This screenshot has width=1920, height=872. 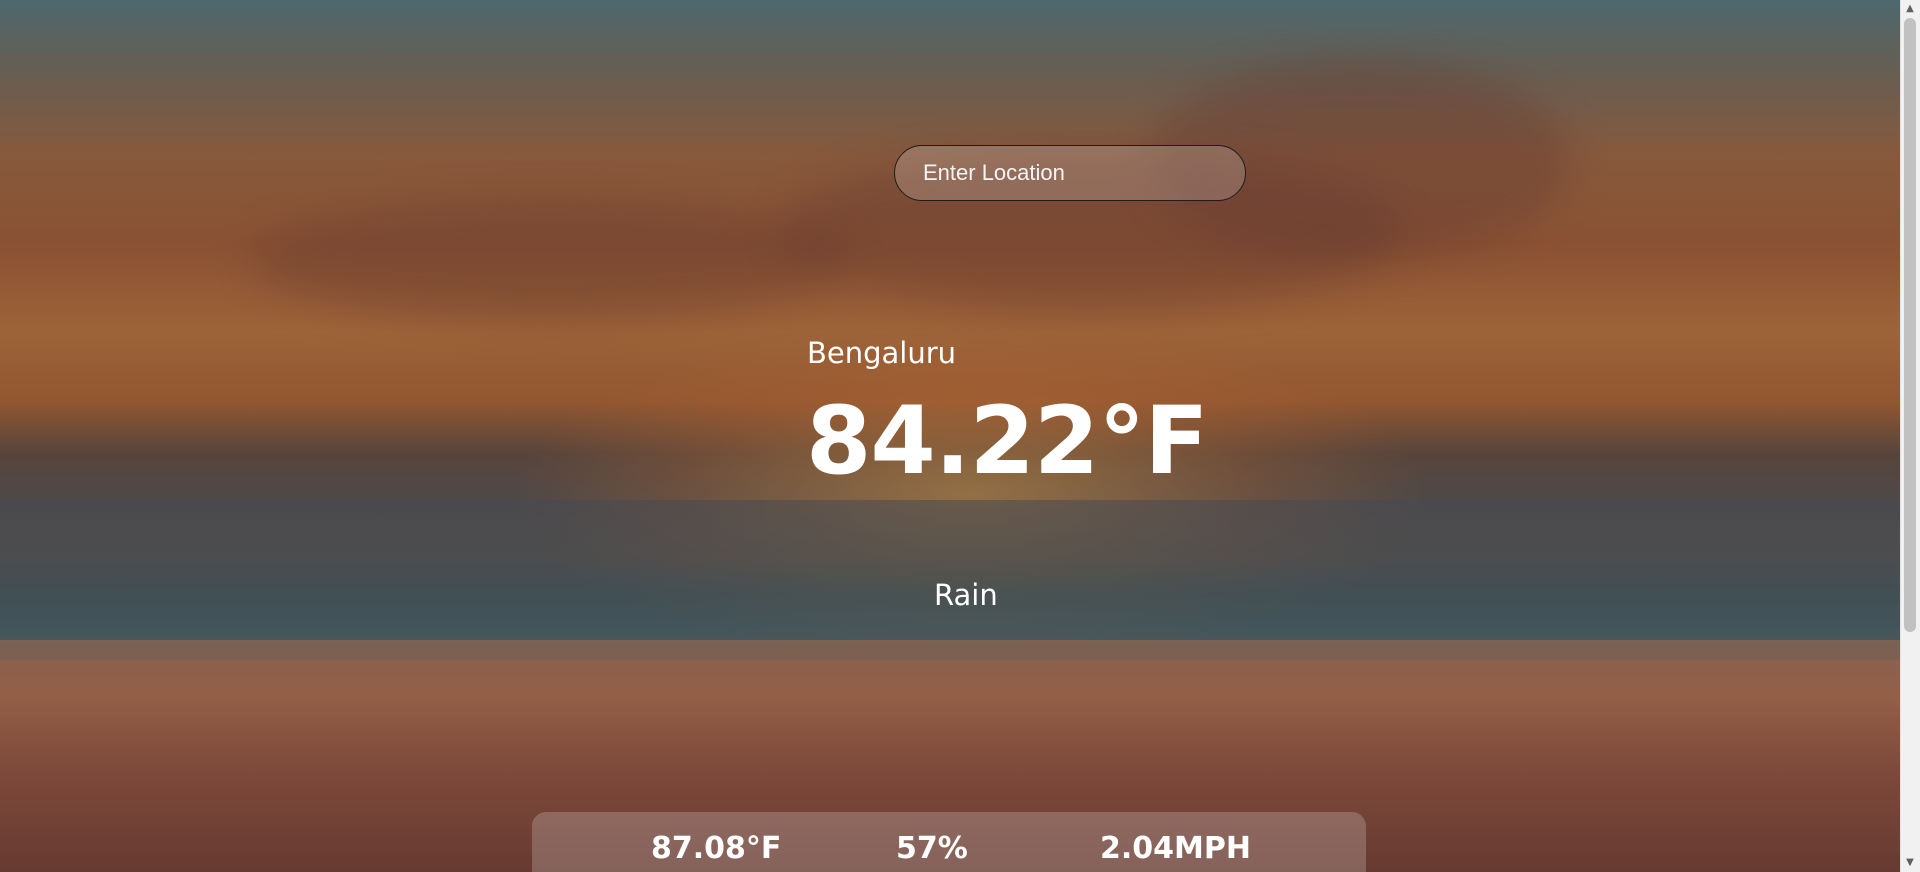 What do you see at coordinates (1910, 325) in the screenshot?
I see `scrollbar-thumb` at bounding box center [1910, 325].